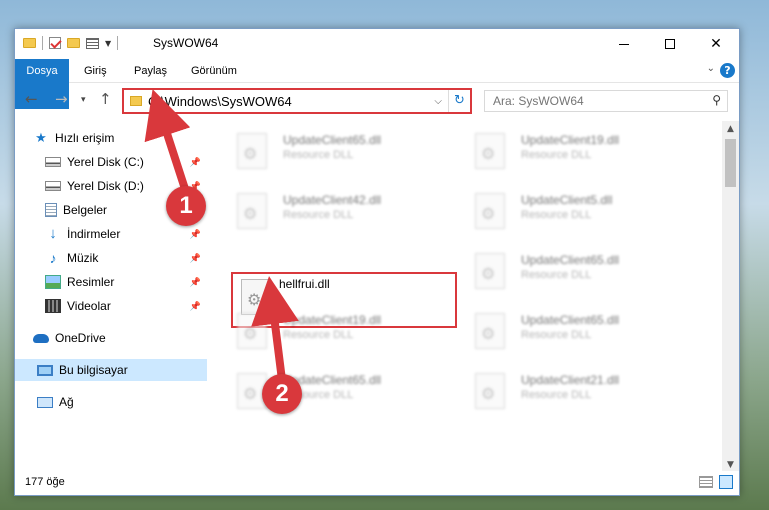  Describe the element at coordinates (45, 482) in the screenshot. I see `item-count: 177 öğe` at that location.